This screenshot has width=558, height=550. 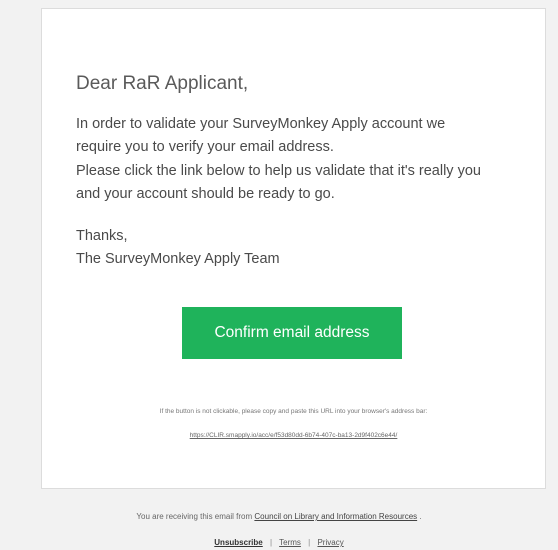 What do you see at coordinates (194, 516) in the screenshot?
I see `footer-notice-prefix: You are receiving this email from` at bounding box center [194, 516].